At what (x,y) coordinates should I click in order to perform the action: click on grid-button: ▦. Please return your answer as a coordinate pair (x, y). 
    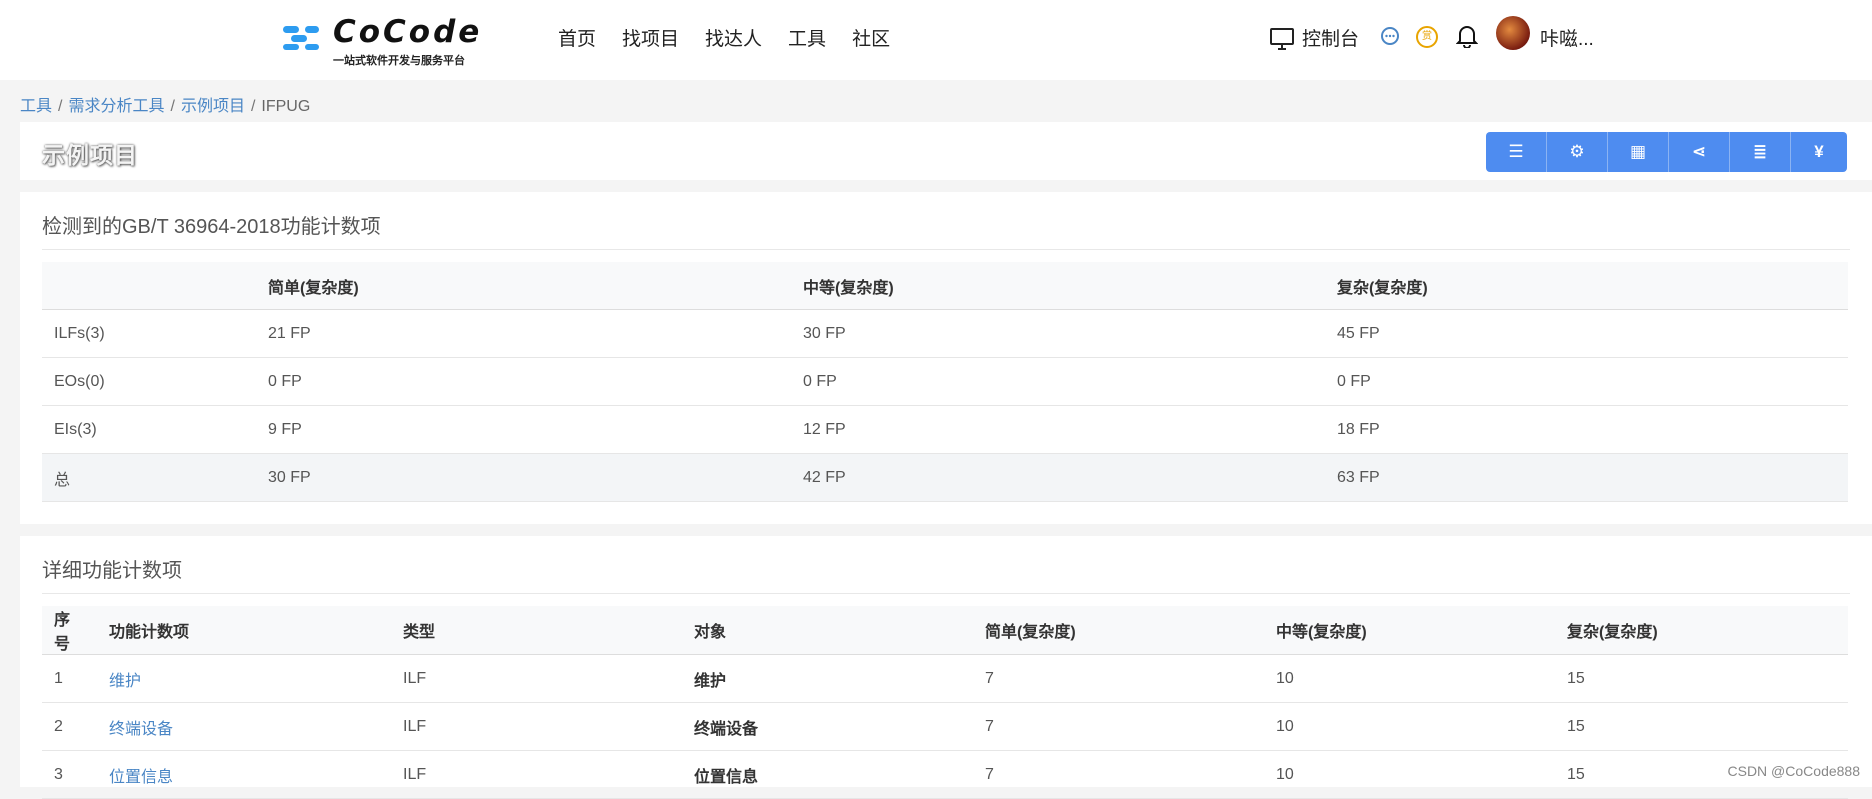
    Looking at the image, I should click on (1638, 152).